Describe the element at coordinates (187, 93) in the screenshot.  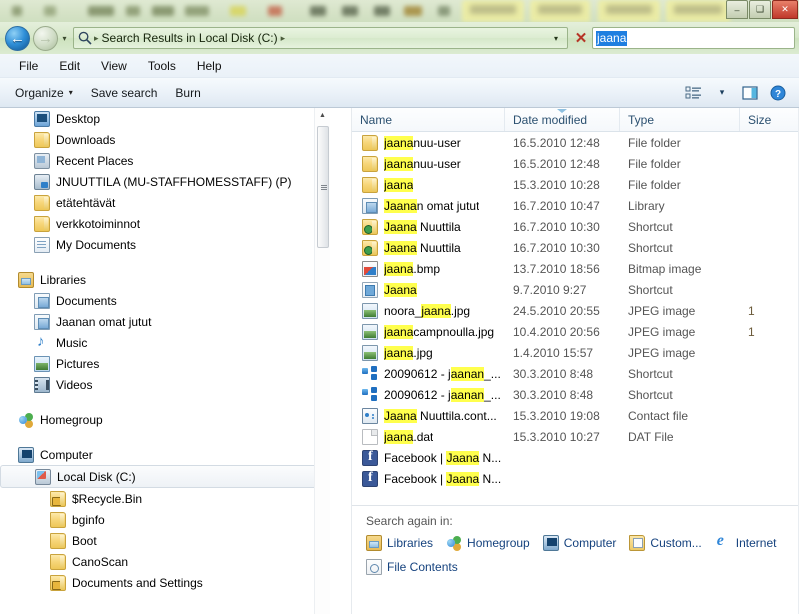
I see `burn-button: Burn` at that location.